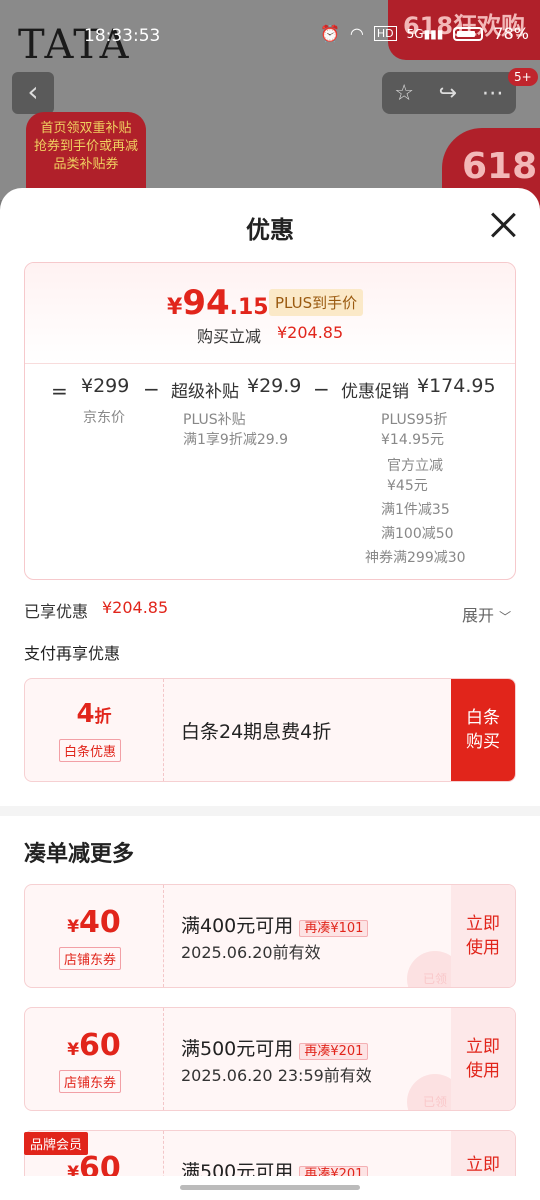  What do you see at coordinates (415, 466) in the screenshot?
I see `promo-detail: 官方立减` at bounding box center [415, 466].